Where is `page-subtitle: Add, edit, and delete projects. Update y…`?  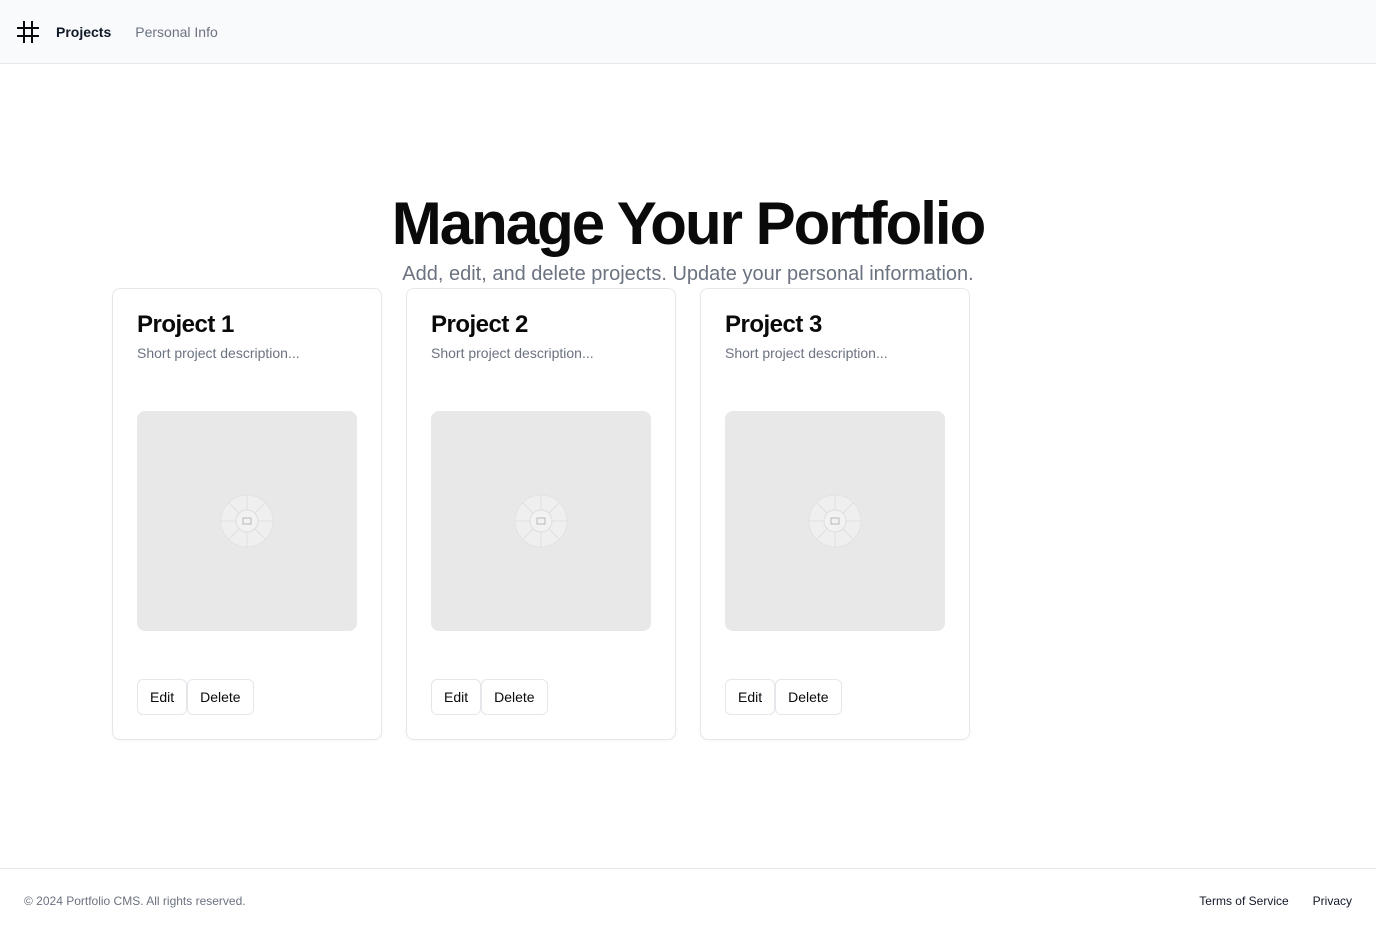 page-subtitle: Add, edit, and delete projects. Update y… is located at coordinates (688, 274).